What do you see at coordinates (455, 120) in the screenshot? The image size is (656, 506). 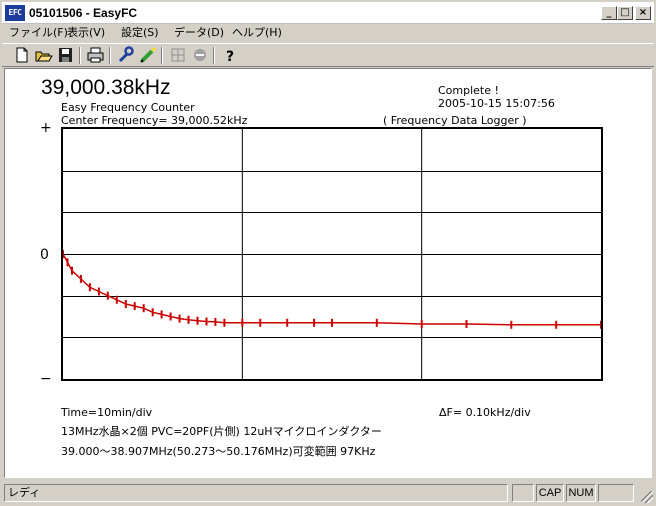 I see `logger-label: ( Frequency Data Logger )` at bounding box center [455, 120].